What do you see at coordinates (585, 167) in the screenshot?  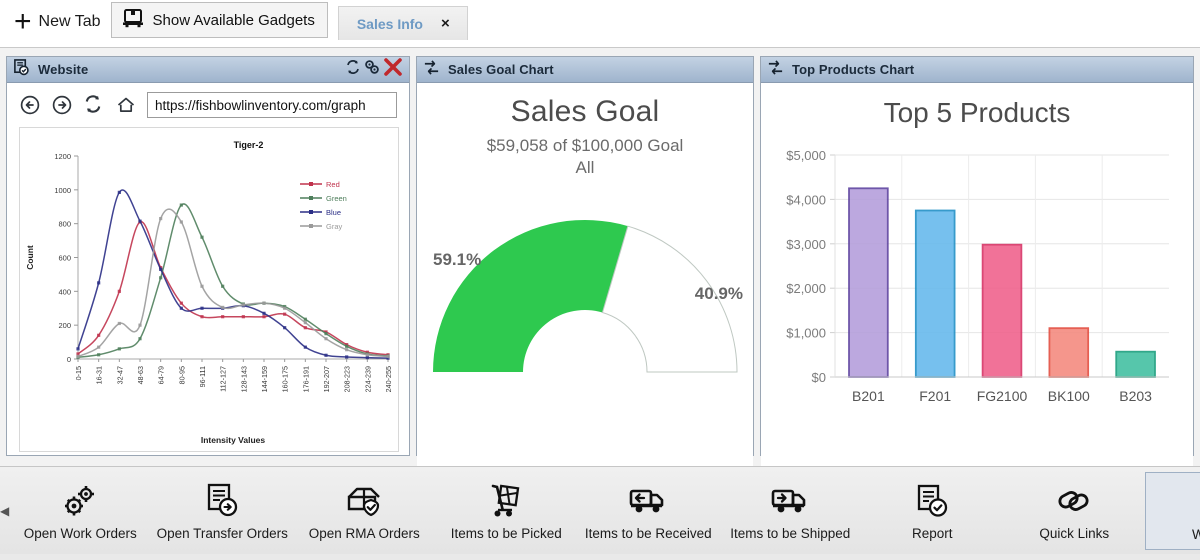 I see `sales-goal-scope: All` at bounding box center [585, 167].